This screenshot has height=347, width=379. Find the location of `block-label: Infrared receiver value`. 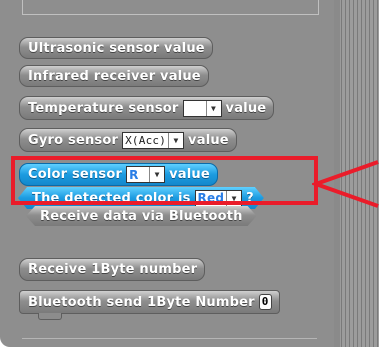

block-label: Infrared receiver value is located at coordinates (114, 76).